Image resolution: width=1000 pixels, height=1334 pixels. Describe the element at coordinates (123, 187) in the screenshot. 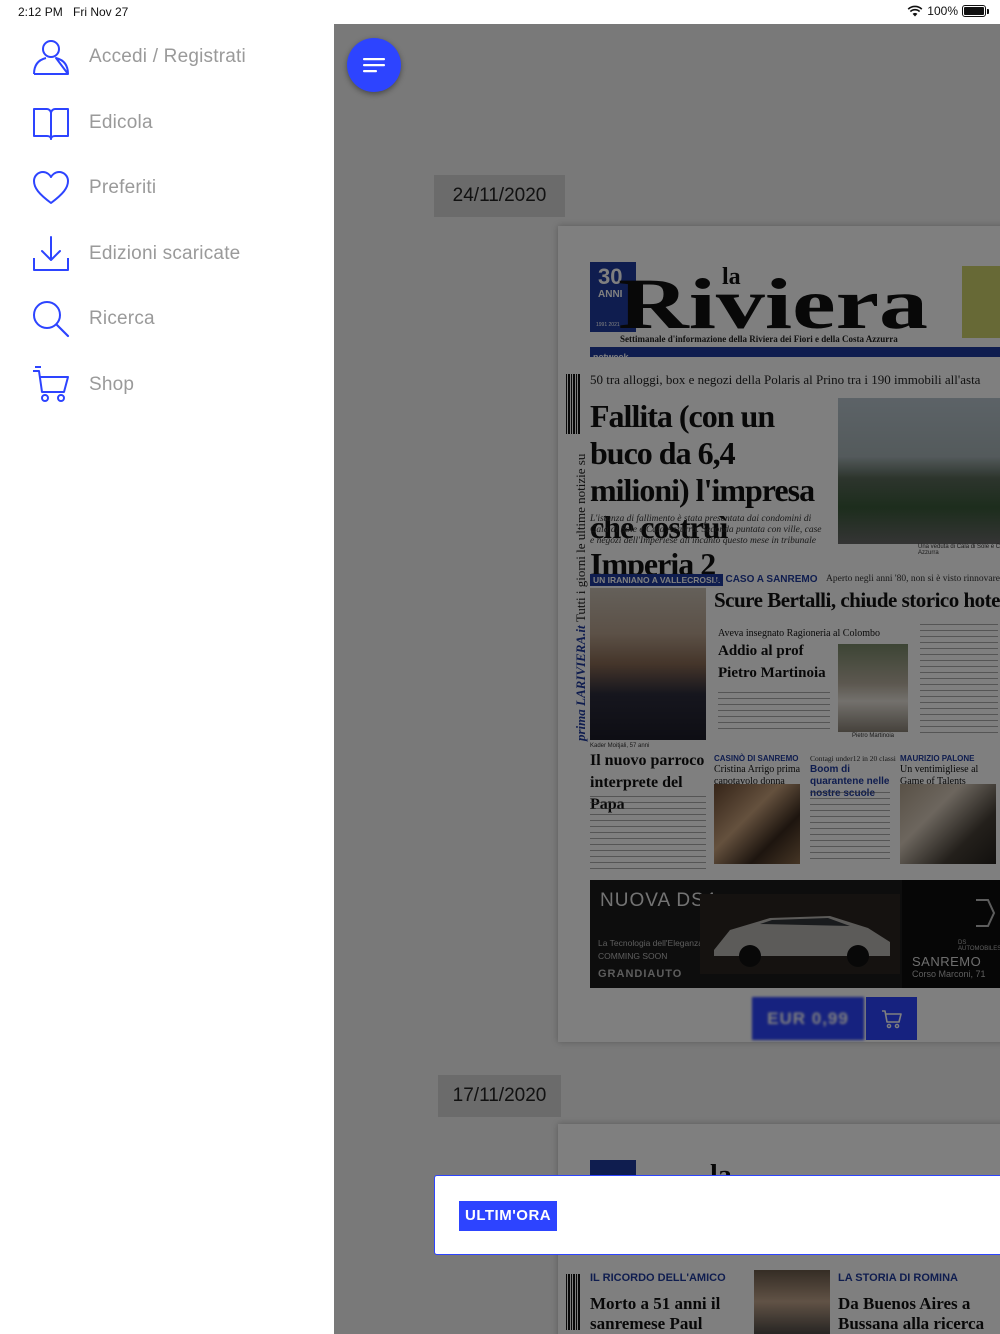

I see `menu-item-label: Preferiti` at that location.